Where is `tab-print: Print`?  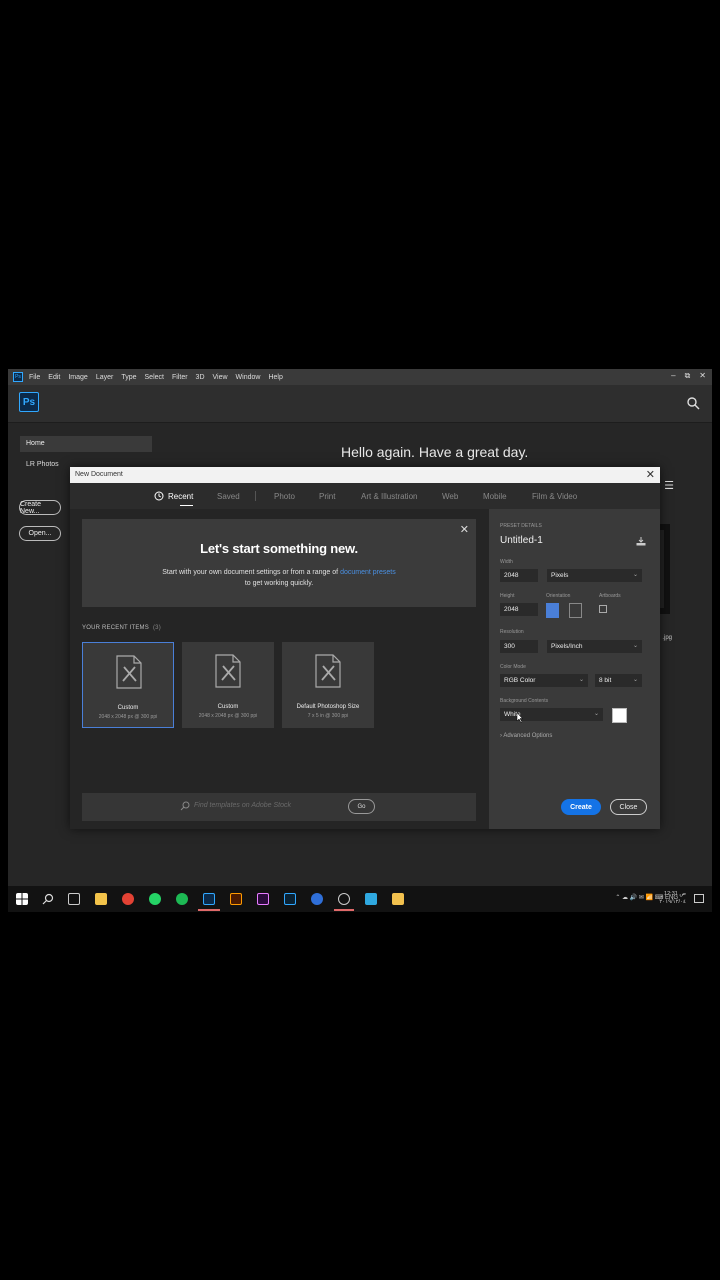 tab-print: Print is located at coordinates (327, 496).